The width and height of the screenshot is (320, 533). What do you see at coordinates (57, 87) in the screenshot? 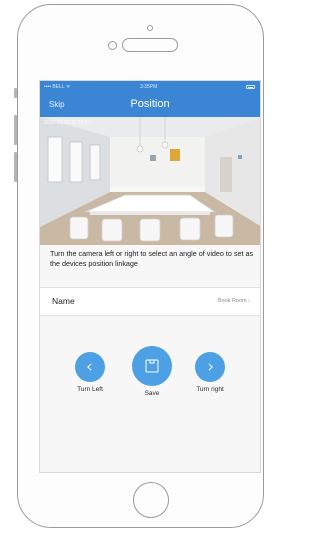
I see `carrier-signal: •••• BELL ᯤ` at bounding box center [57, 87].